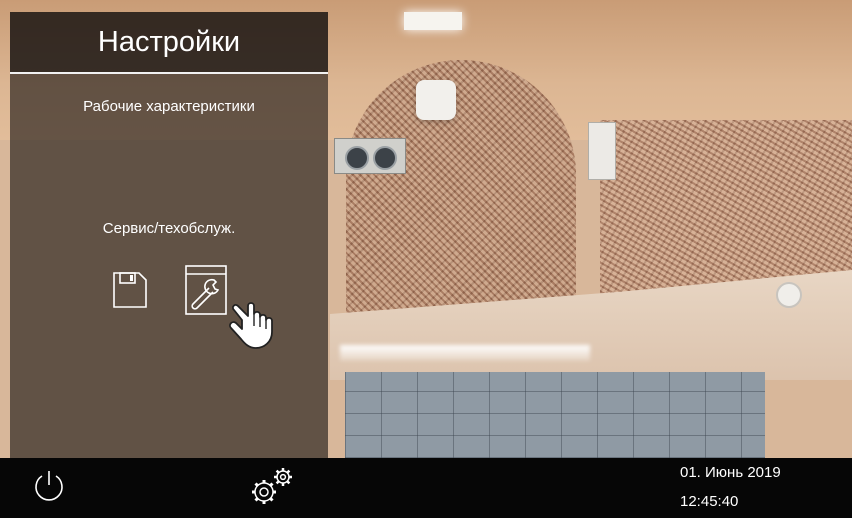 This screenshot has height=518, width=852. What do you see at coordinates (555, 415) in the screenshot?
I see `tile-floor` at bounding box center [555, 415].